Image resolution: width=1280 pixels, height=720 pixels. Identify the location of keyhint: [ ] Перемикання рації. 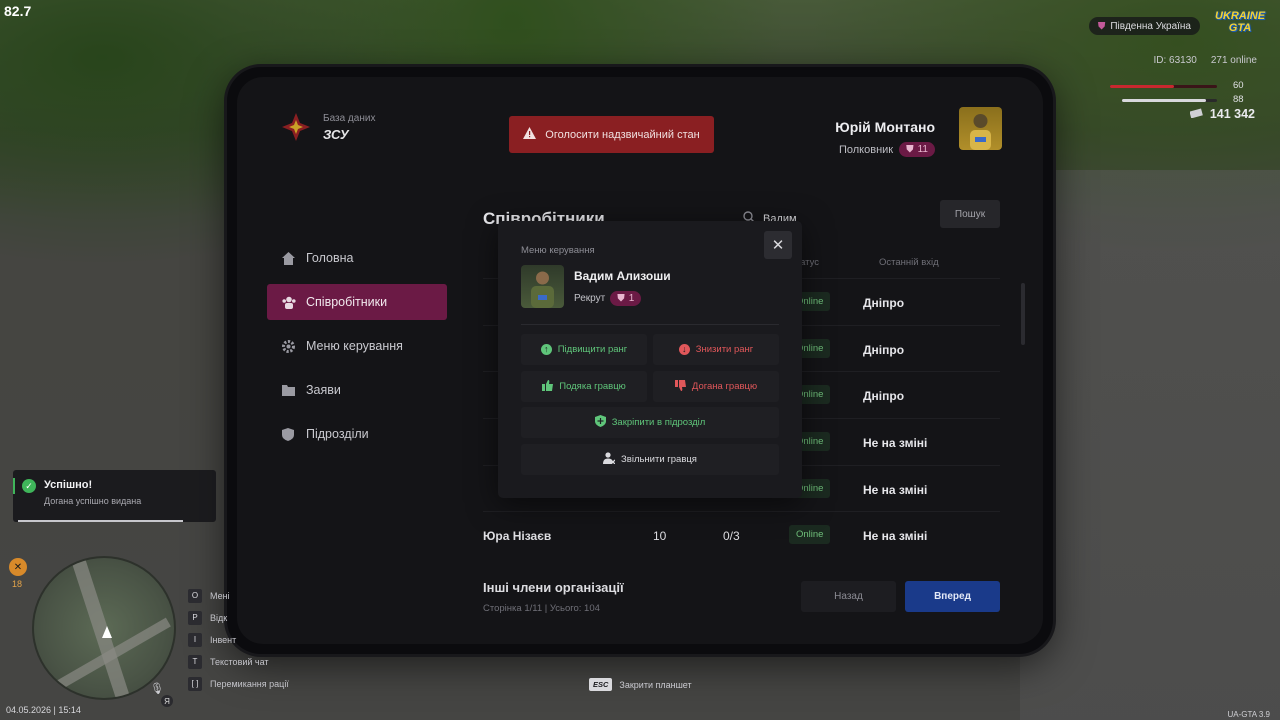
(238, 683).